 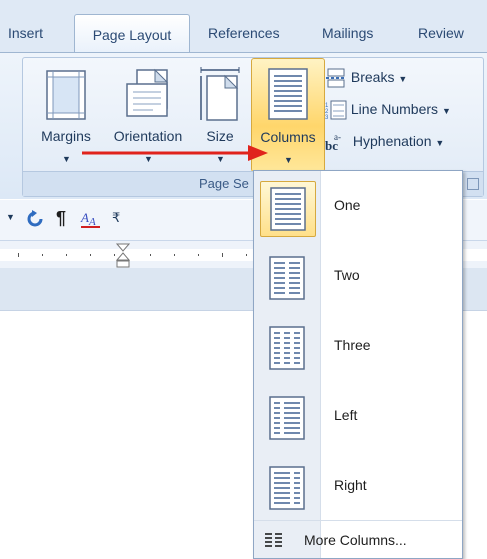 I want to click on columns-option-right: Right, so click(x=358, y=487).